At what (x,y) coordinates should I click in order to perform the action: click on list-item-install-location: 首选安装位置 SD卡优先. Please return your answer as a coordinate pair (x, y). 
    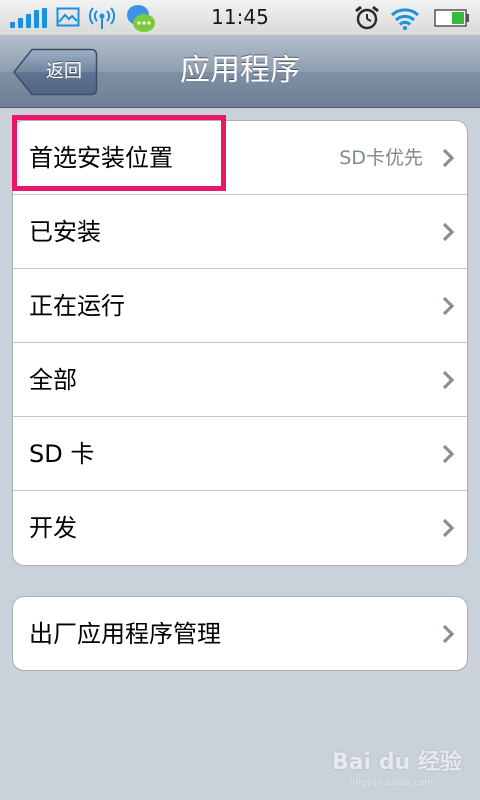
    Looking at the image, I should click on (240, 158).